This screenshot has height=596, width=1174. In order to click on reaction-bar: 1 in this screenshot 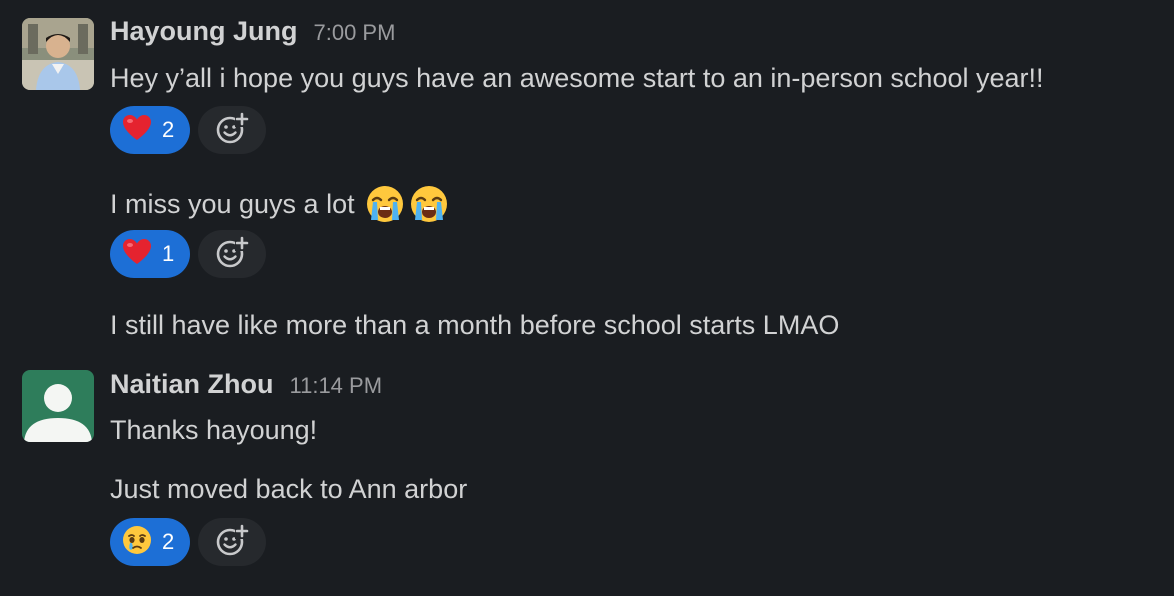, I will do `click(188, 254)`.